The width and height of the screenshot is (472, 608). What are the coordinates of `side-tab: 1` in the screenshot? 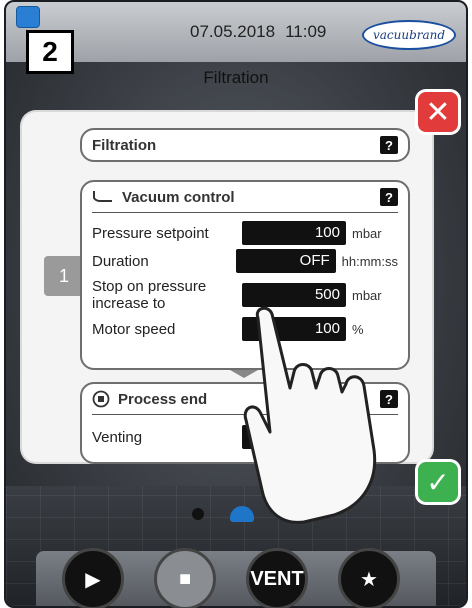 It's located at (64, 276).